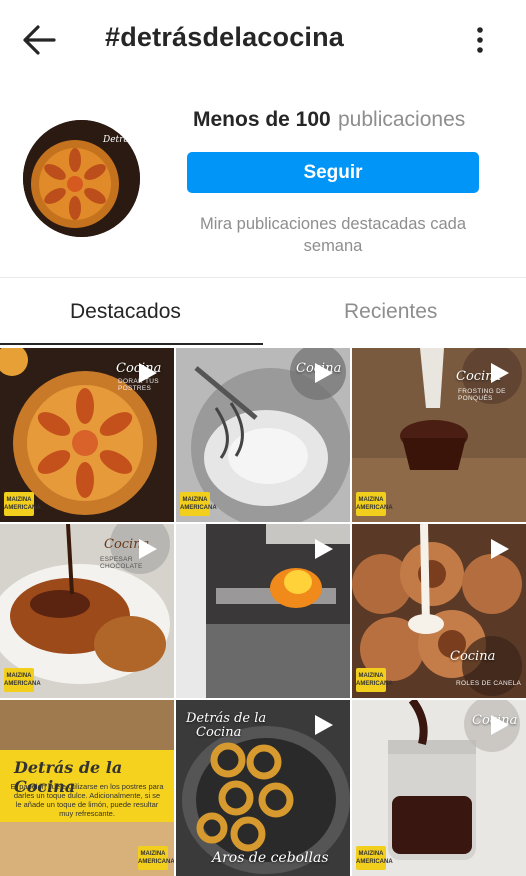 The height and width of the screenshot is (876, 526). What do you see at coordinates (473, 656) in the screenshot?
I see `brand-script: Cocina` at bounding box center [473, 656].